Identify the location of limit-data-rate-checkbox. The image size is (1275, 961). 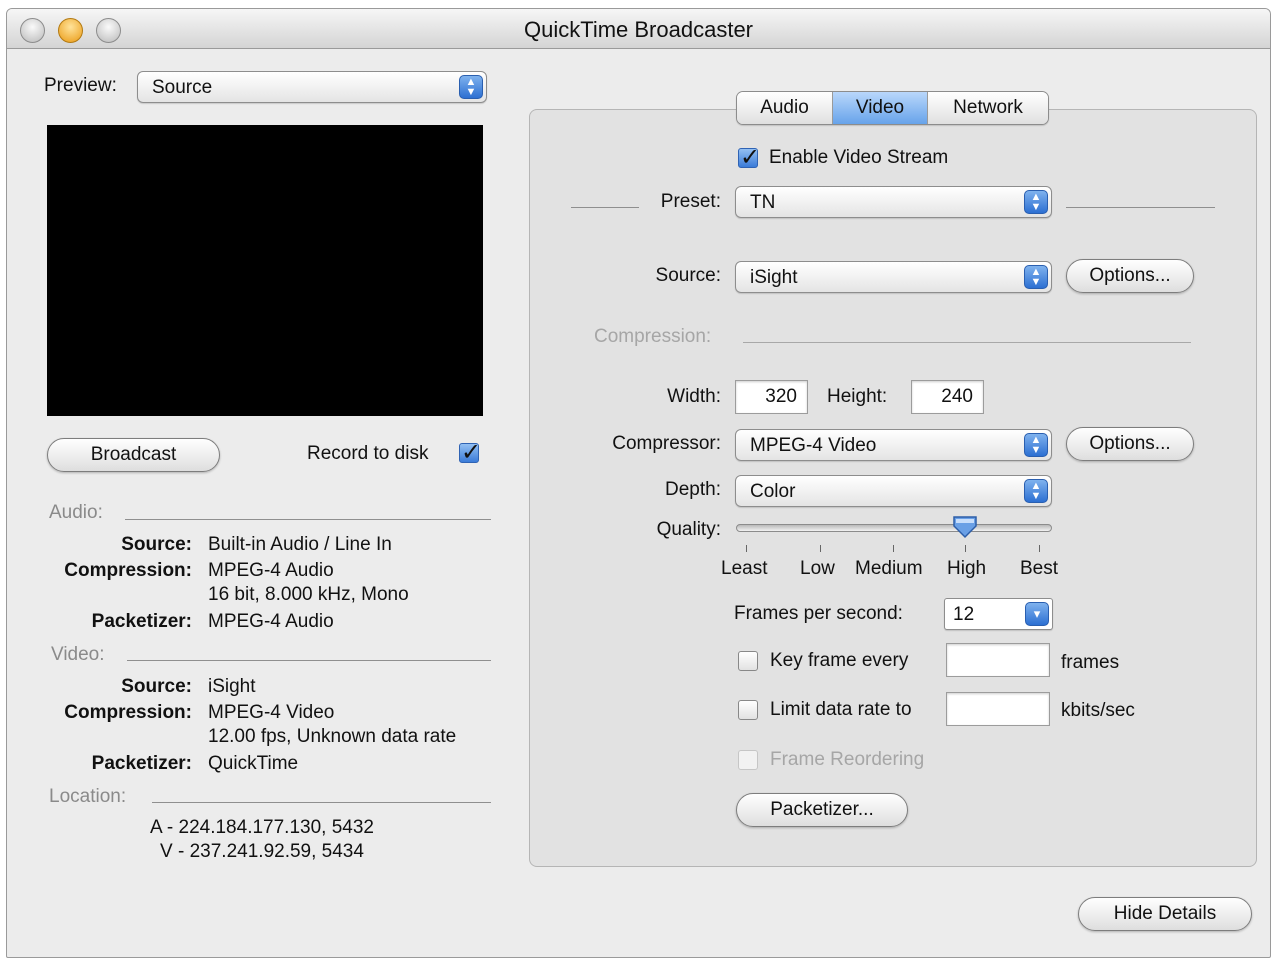
(748, 710).